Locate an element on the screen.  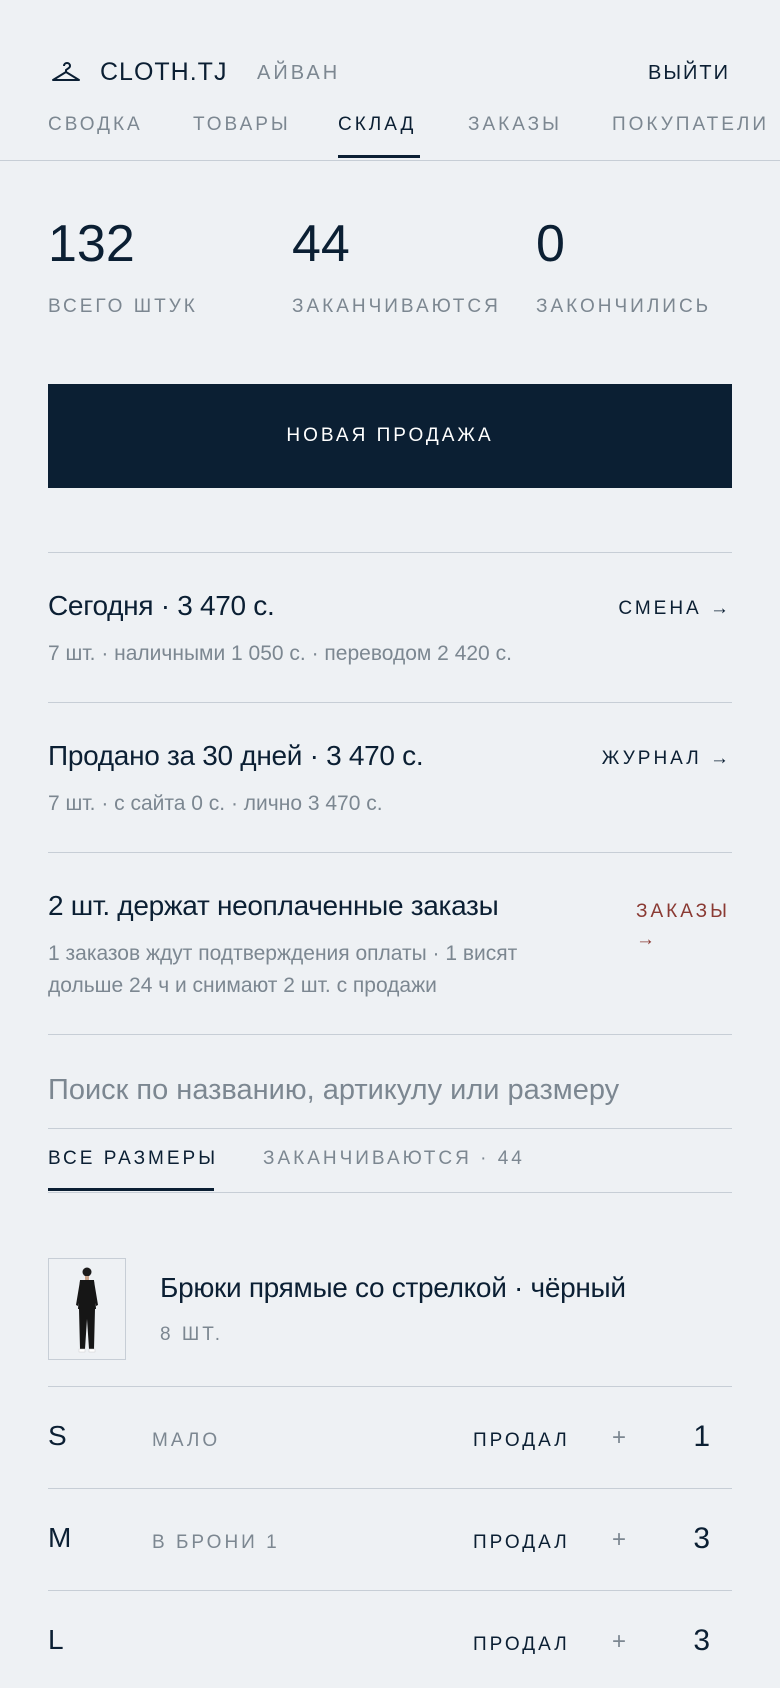
search-input is located at coordinates (390, 1090).